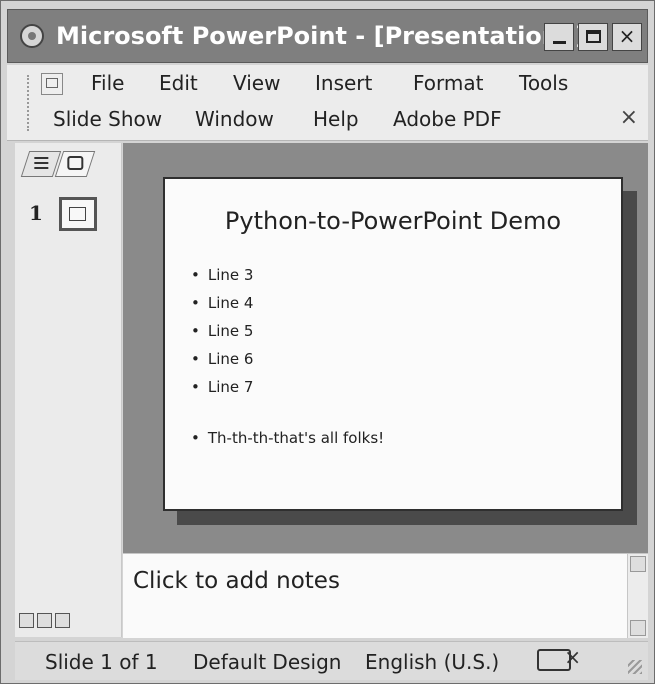  Describe the element at coordinates (178, 83) in the screenshot. I see `menu-edit: Edit` at that location.